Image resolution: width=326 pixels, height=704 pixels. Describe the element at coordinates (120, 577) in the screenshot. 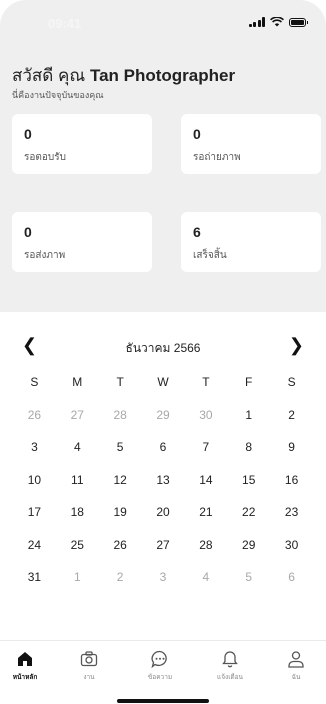

I see `calendar-day-outside-month: 2` at that location.